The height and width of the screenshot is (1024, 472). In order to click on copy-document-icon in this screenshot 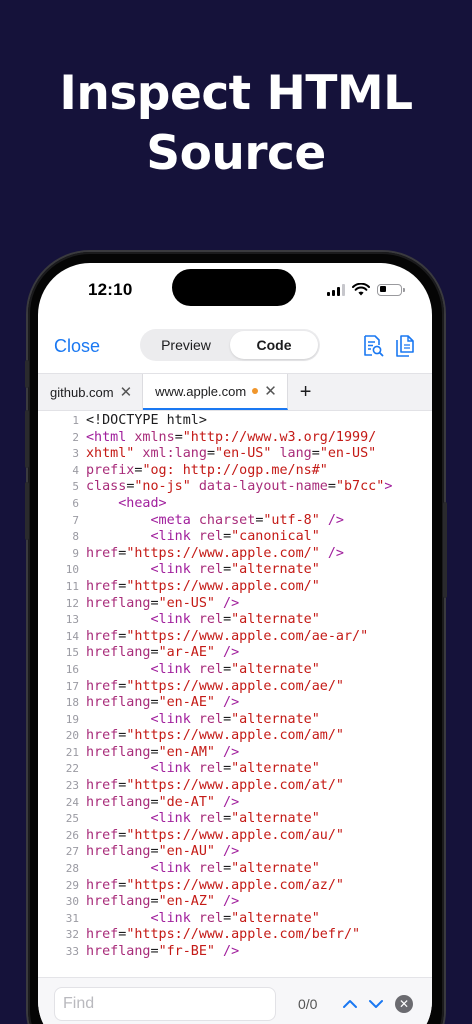, I will do `click(405, 346)`.